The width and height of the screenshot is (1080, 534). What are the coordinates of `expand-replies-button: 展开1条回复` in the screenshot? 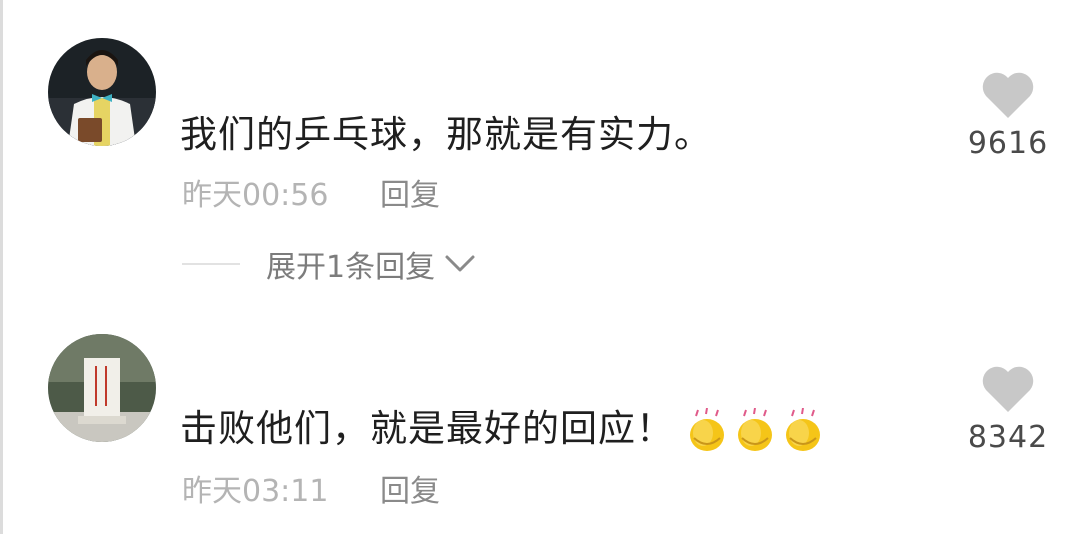 It's located at (329, 264).